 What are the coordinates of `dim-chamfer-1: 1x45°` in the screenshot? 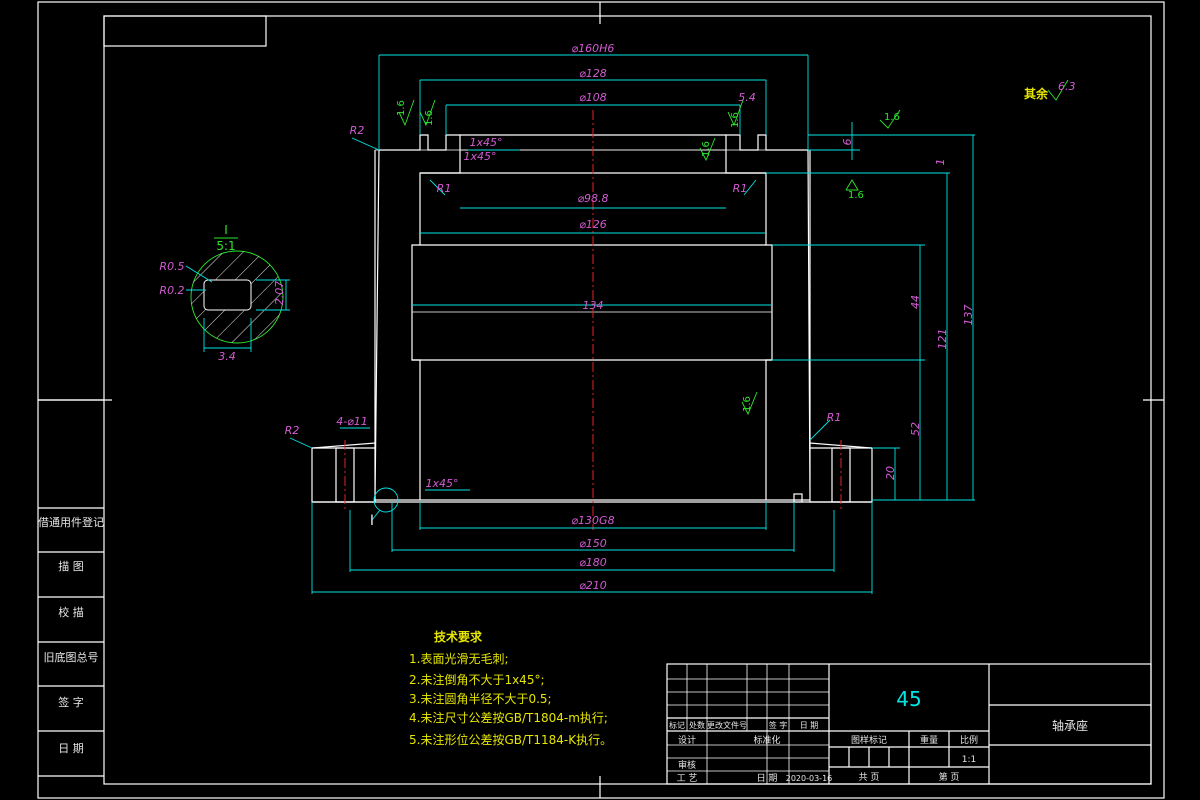 It's located at (485, 142).